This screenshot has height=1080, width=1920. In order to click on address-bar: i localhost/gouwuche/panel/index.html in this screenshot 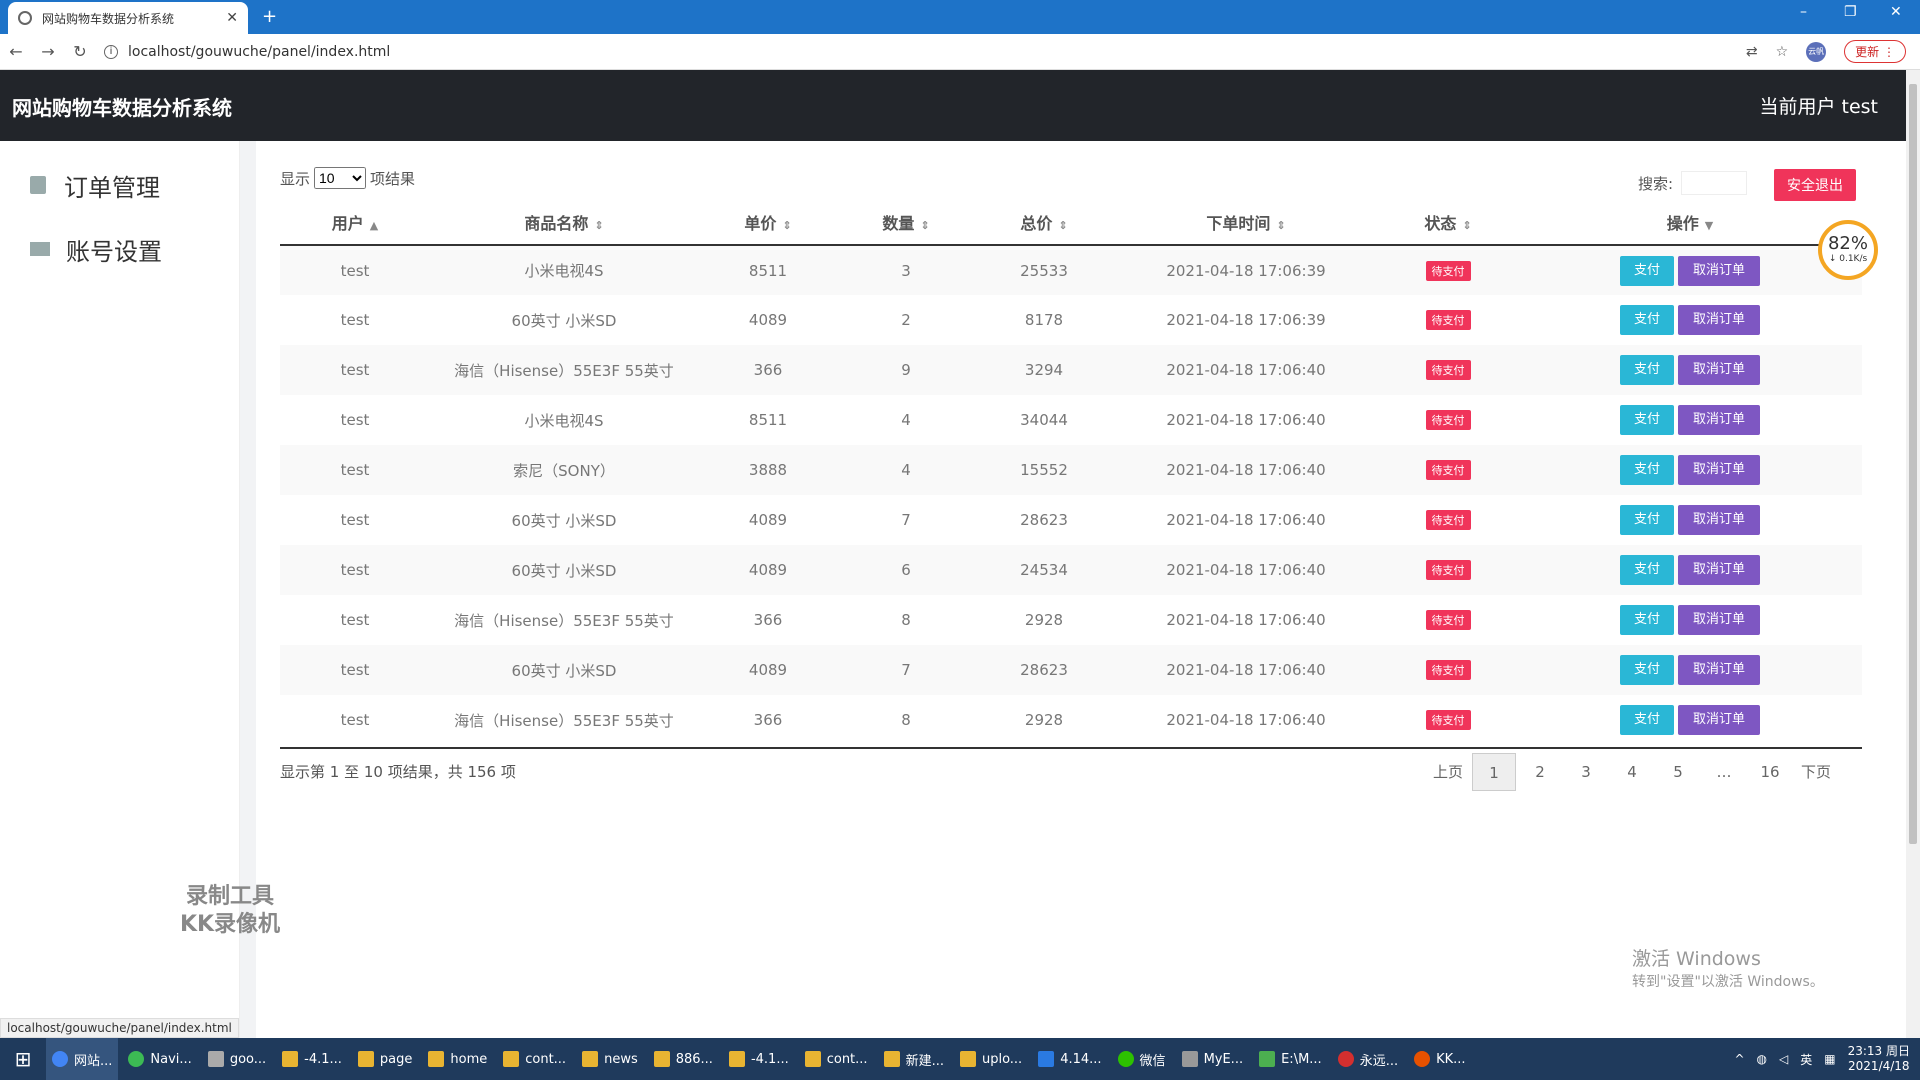, I will do `click(247, 52)`.